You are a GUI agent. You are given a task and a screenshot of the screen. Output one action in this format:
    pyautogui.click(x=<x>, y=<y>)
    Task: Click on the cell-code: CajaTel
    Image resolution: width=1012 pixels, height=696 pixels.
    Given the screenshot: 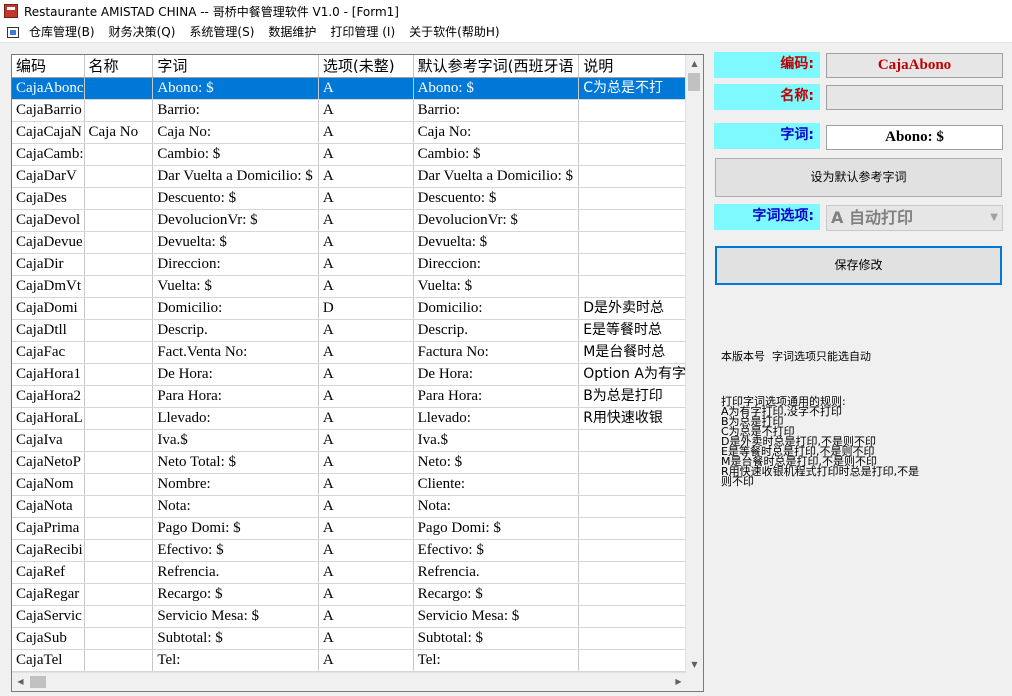 What is the action you would take?
    pyautogui.click(x=48, y=660)
    